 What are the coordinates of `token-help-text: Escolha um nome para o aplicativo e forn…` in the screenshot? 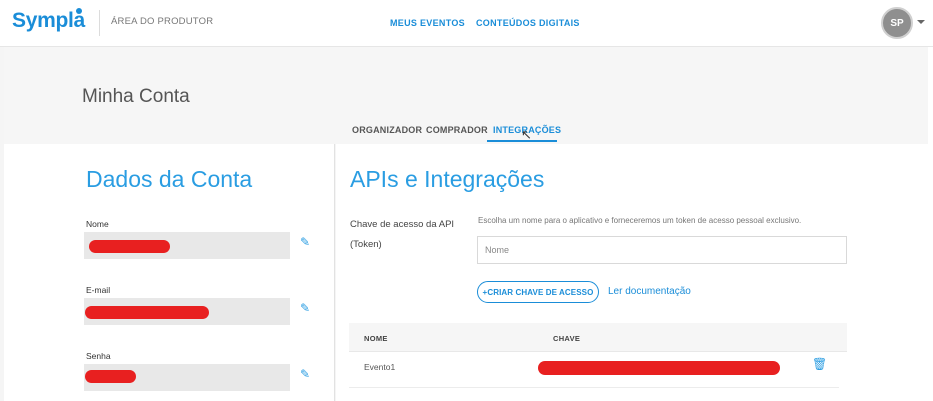 It's located at (640, 220).